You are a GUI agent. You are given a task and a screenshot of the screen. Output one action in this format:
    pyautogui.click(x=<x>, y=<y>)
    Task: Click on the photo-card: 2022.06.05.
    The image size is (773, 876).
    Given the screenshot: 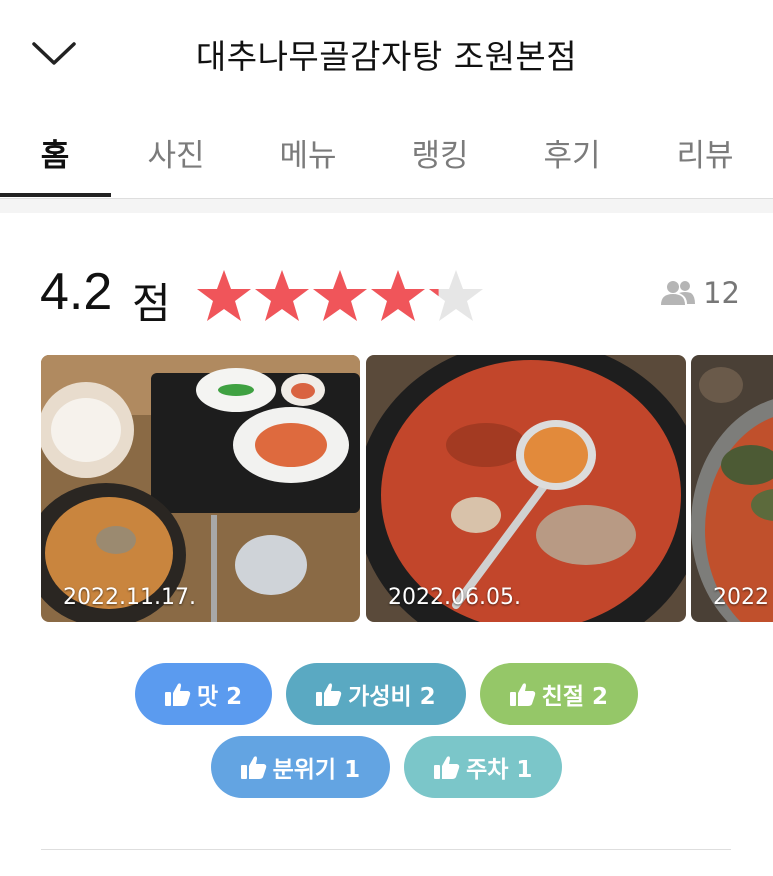 What is the action you would take?
    pyautogui.click(x=526, y=488)
    